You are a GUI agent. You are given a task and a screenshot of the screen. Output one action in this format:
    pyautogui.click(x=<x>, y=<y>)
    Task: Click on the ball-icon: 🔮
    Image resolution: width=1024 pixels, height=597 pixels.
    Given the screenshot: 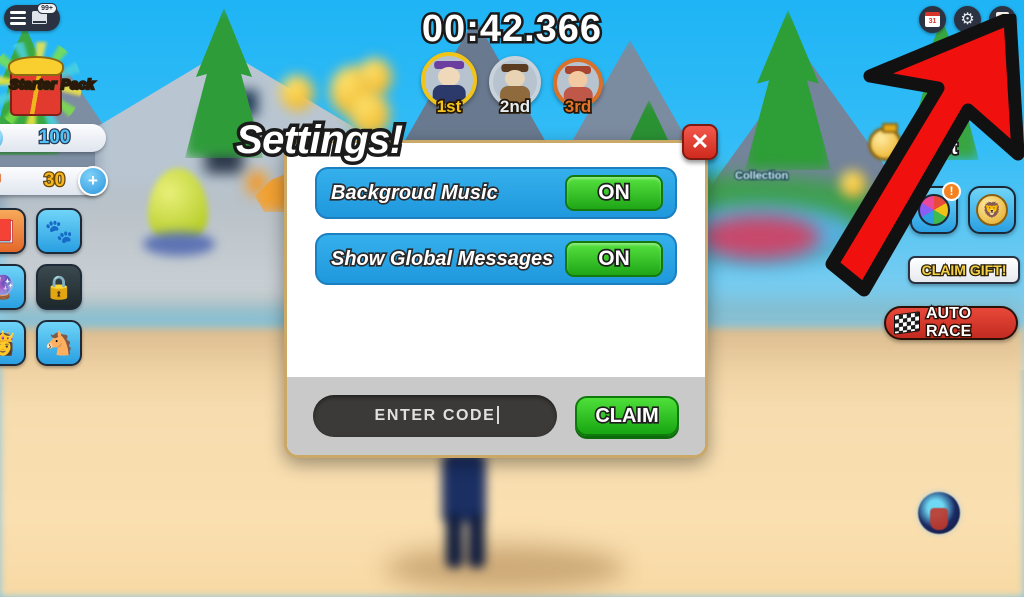 What is the action you would take?
    pyautogui.click(x=8, y=287)
    